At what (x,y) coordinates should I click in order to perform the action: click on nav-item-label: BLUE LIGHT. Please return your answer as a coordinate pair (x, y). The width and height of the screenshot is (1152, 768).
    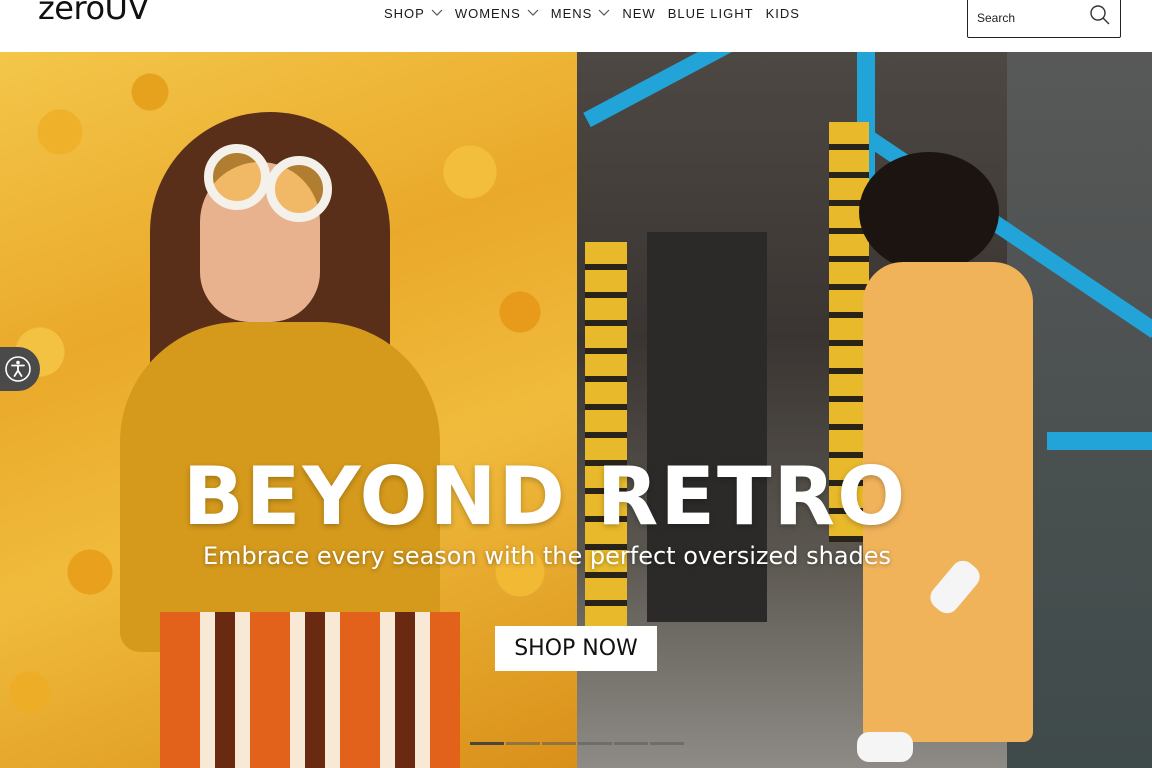
    Looking at the image, I should click on (710, 13).